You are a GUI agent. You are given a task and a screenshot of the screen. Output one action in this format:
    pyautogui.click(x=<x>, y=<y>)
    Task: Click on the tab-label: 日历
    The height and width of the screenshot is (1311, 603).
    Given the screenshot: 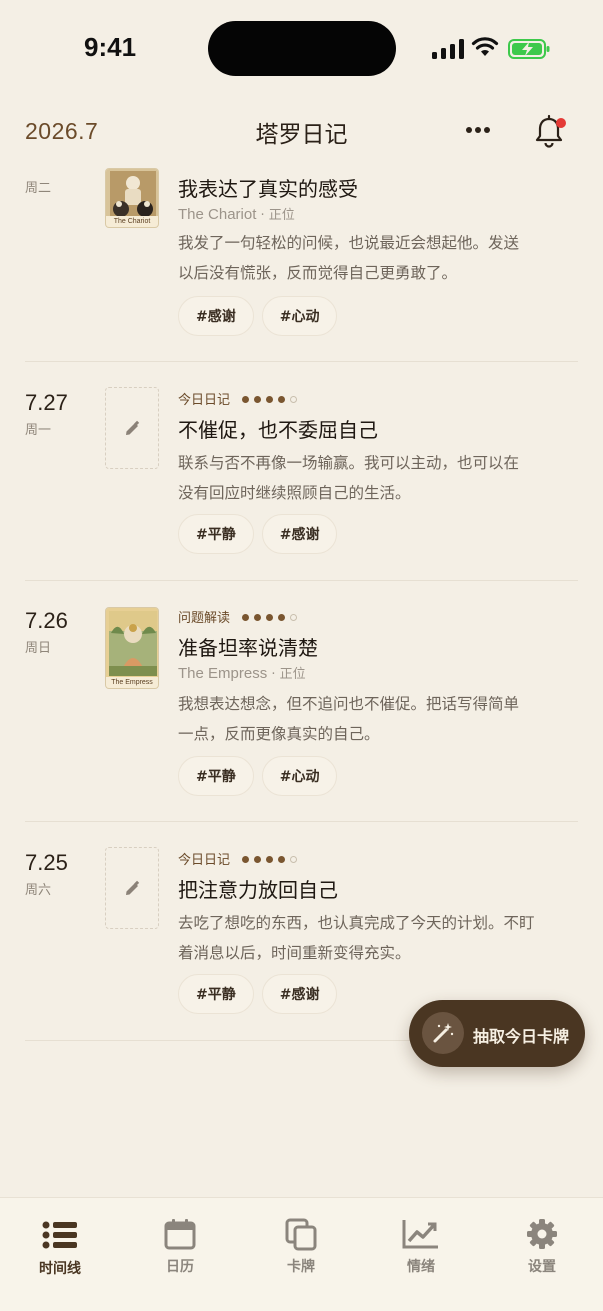 What is the action you would take?
    pyautogui.click(x=180, y=1267)
    